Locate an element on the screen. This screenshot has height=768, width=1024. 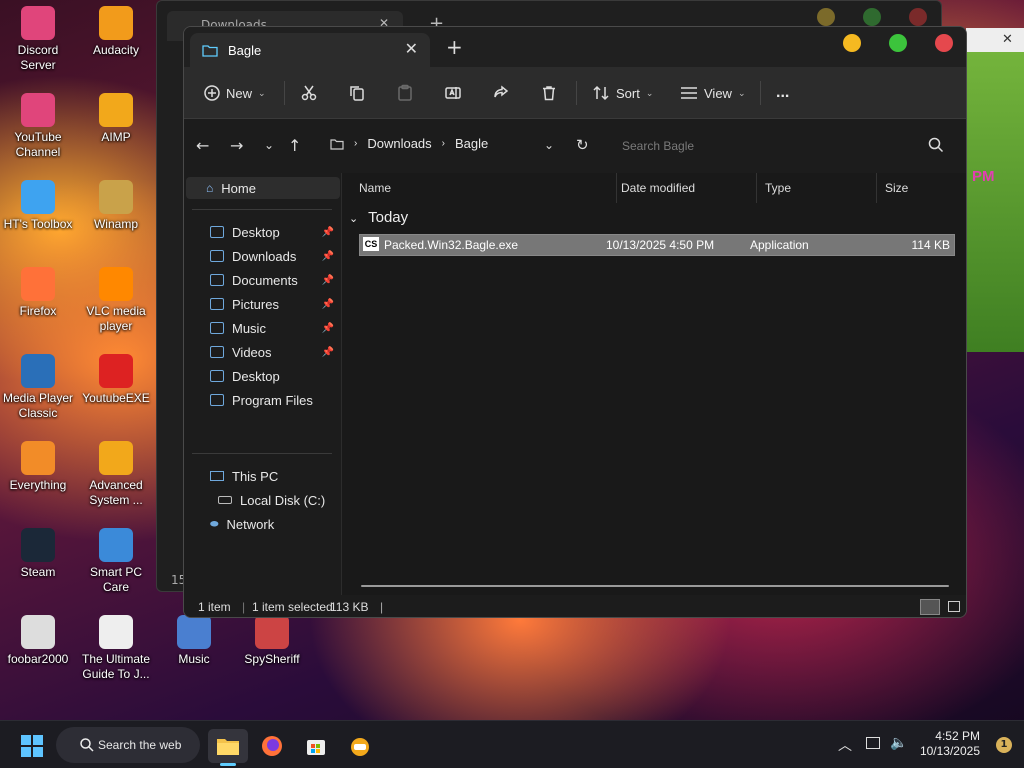
view-button: View ⌄ is located at coordinates (713, 93).